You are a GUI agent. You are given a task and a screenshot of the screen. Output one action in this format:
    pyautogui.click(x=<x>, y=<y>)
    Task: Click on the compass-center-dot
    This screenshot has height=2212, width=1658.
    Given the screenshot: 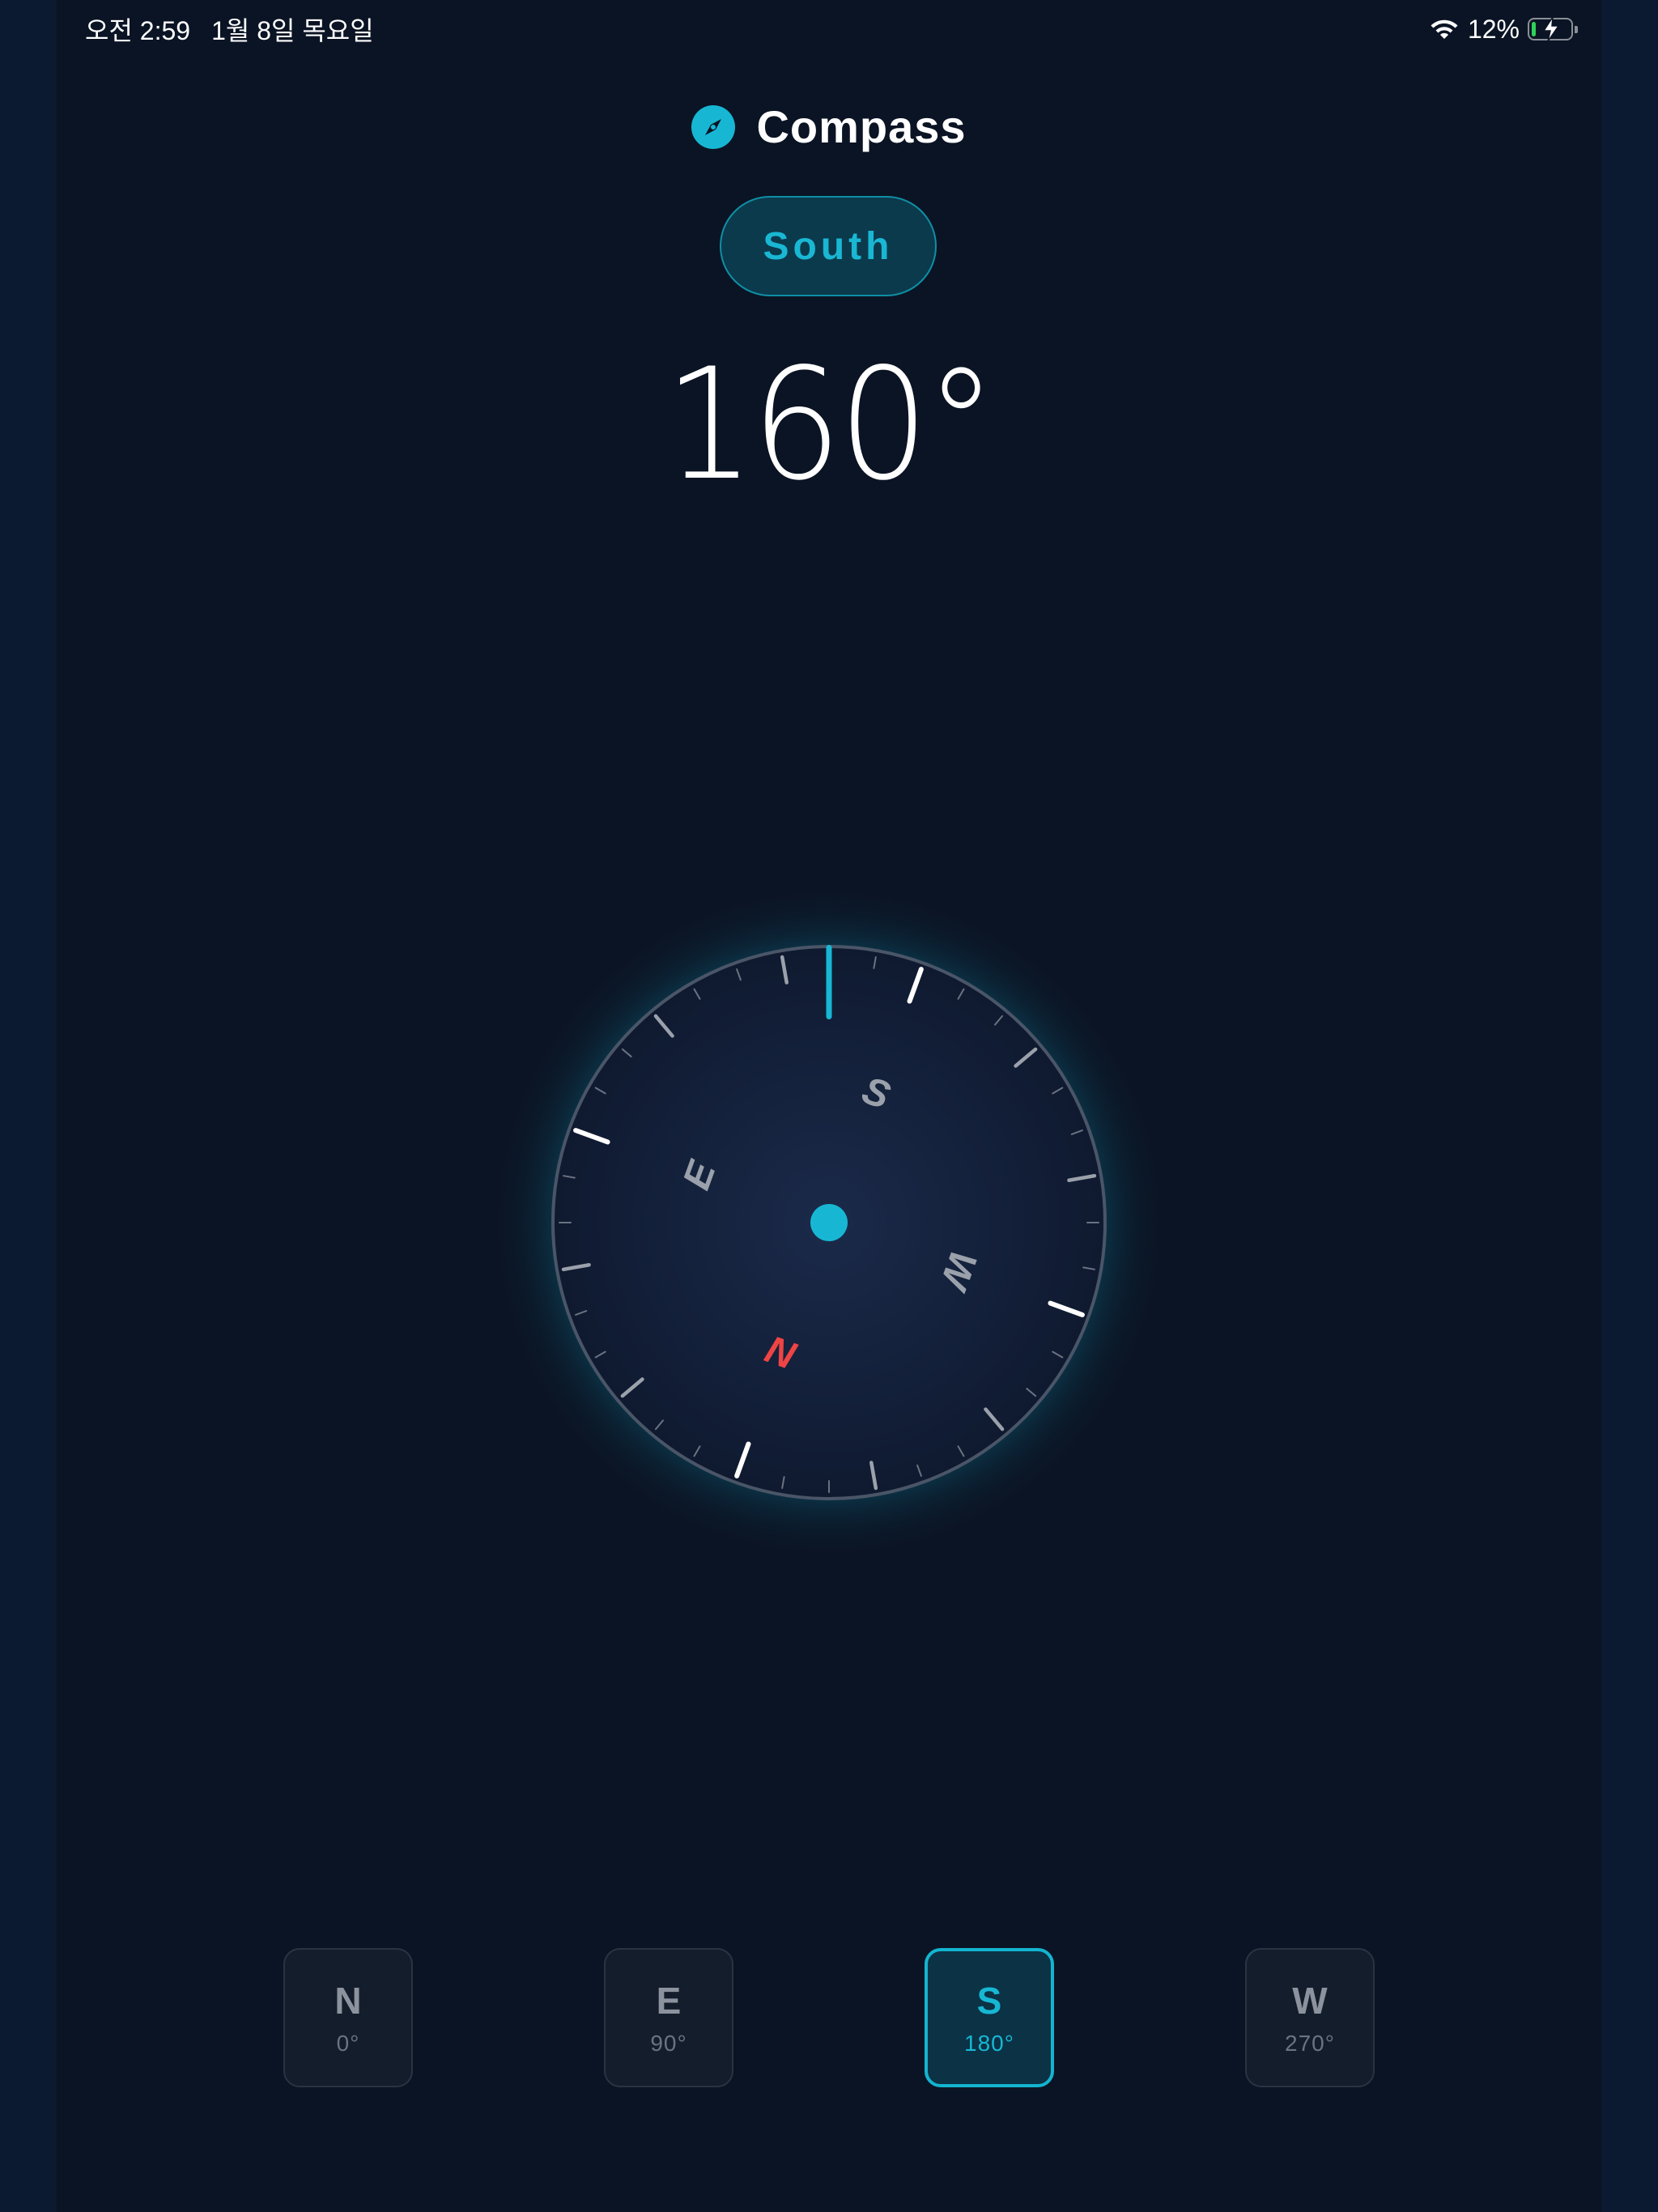 What is the action you would take?
    pyautogui.click(x=829, y=1222)
    